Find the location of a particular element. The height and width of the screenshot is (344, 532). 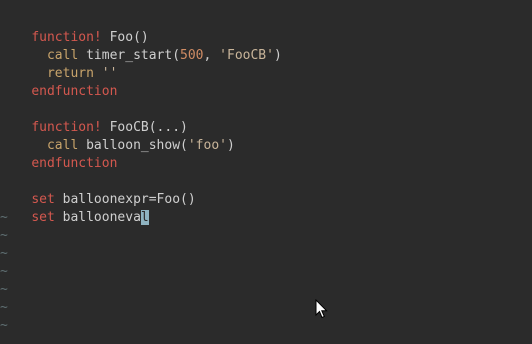

string-literal: 'foo' is located at coordinates (207, 145).